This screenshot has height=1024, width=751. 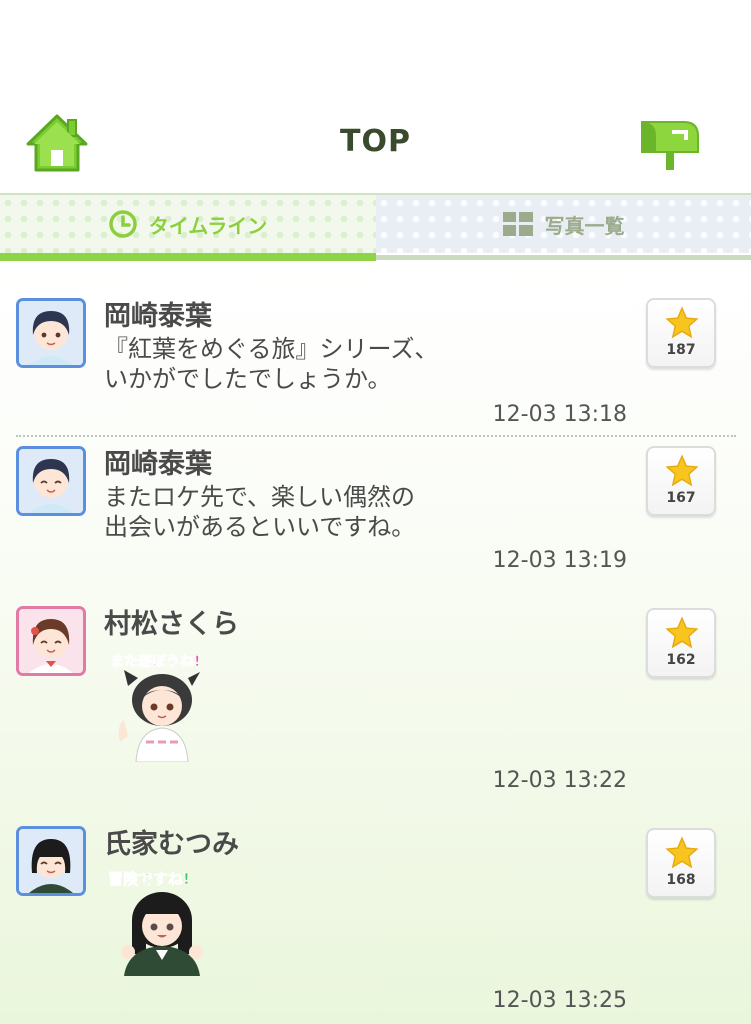 What do you see at coordinates (584, 225) in the screenshot?
I see `tab-photo-list-label: 写真一覧` at bounding box center [584, 225].